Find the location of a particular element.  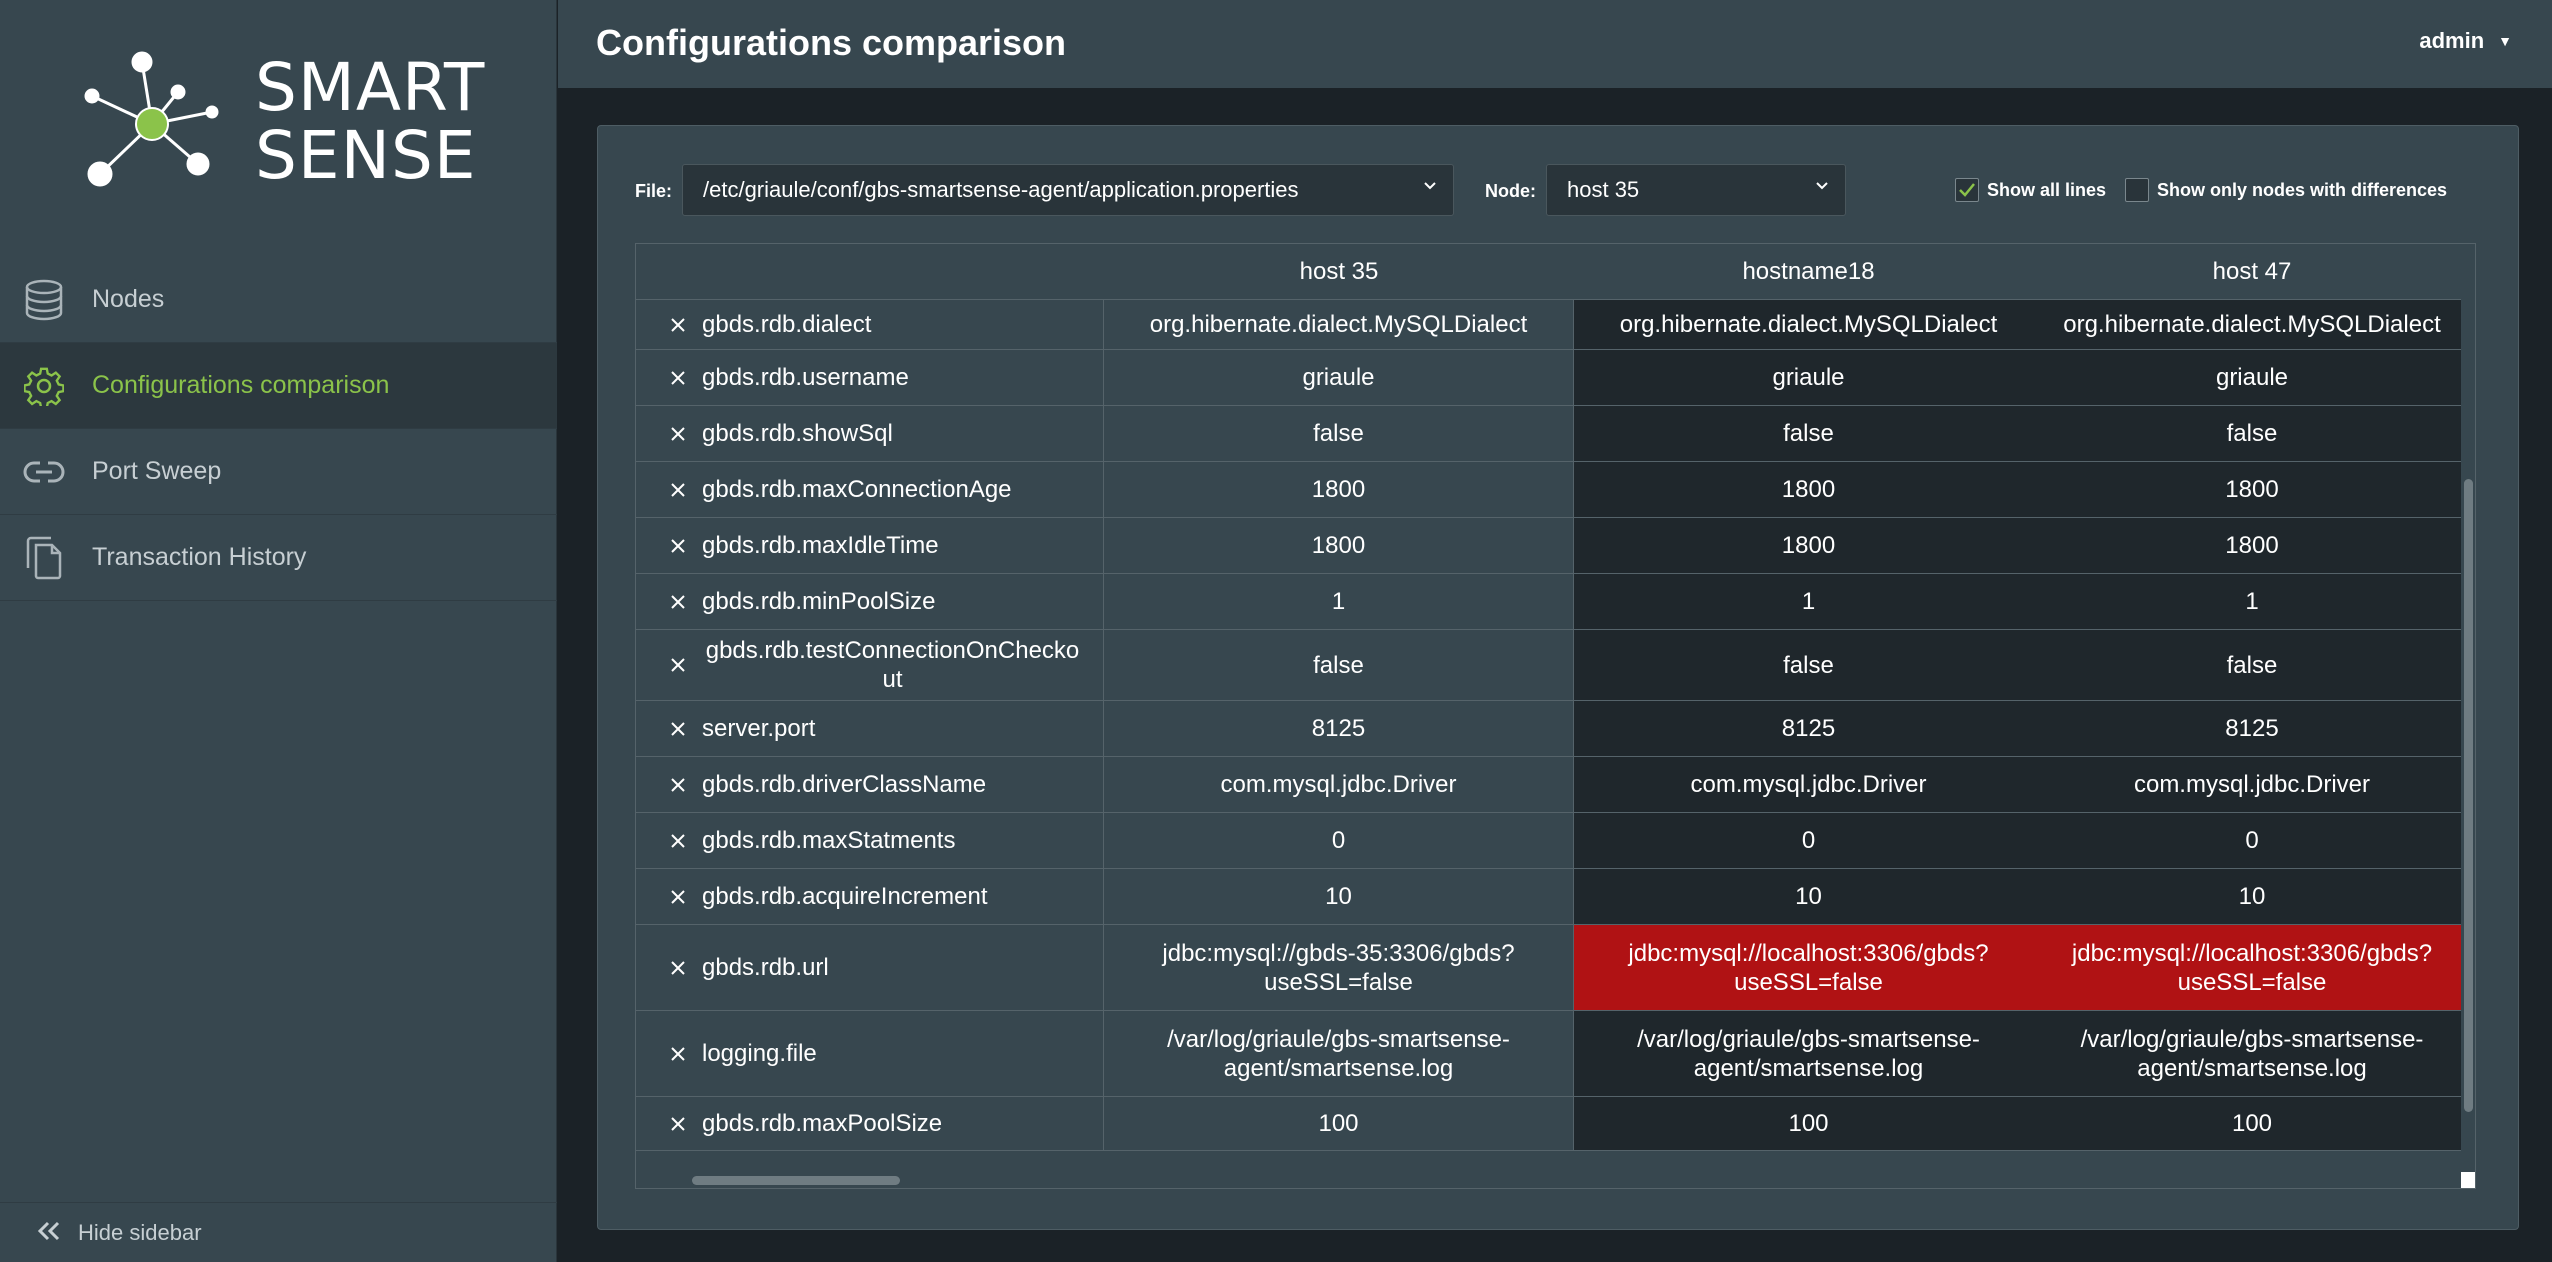

hide-sidebar-button: Hide sidebar is located at coordinates (278, 1232).